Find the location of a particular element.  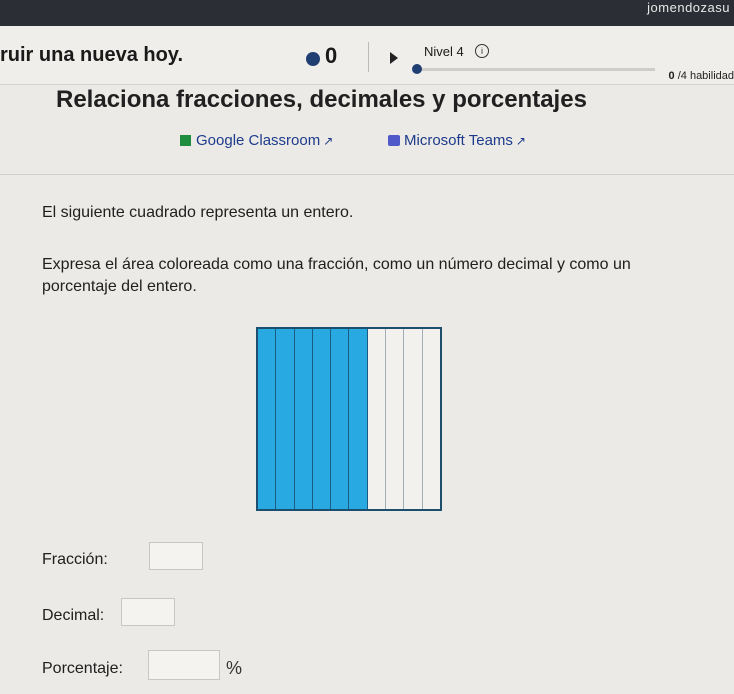

percent-input is located at coordinates (184, 665).